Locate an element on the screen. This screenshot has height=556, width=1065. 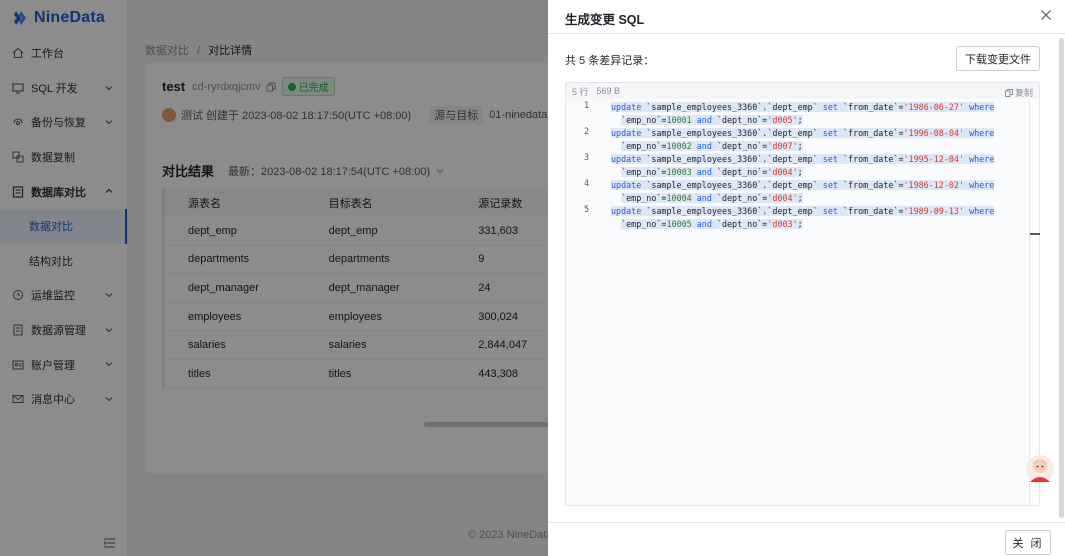
download-change-file-button: 下载变更文件 is located at coordinates (998, 58).